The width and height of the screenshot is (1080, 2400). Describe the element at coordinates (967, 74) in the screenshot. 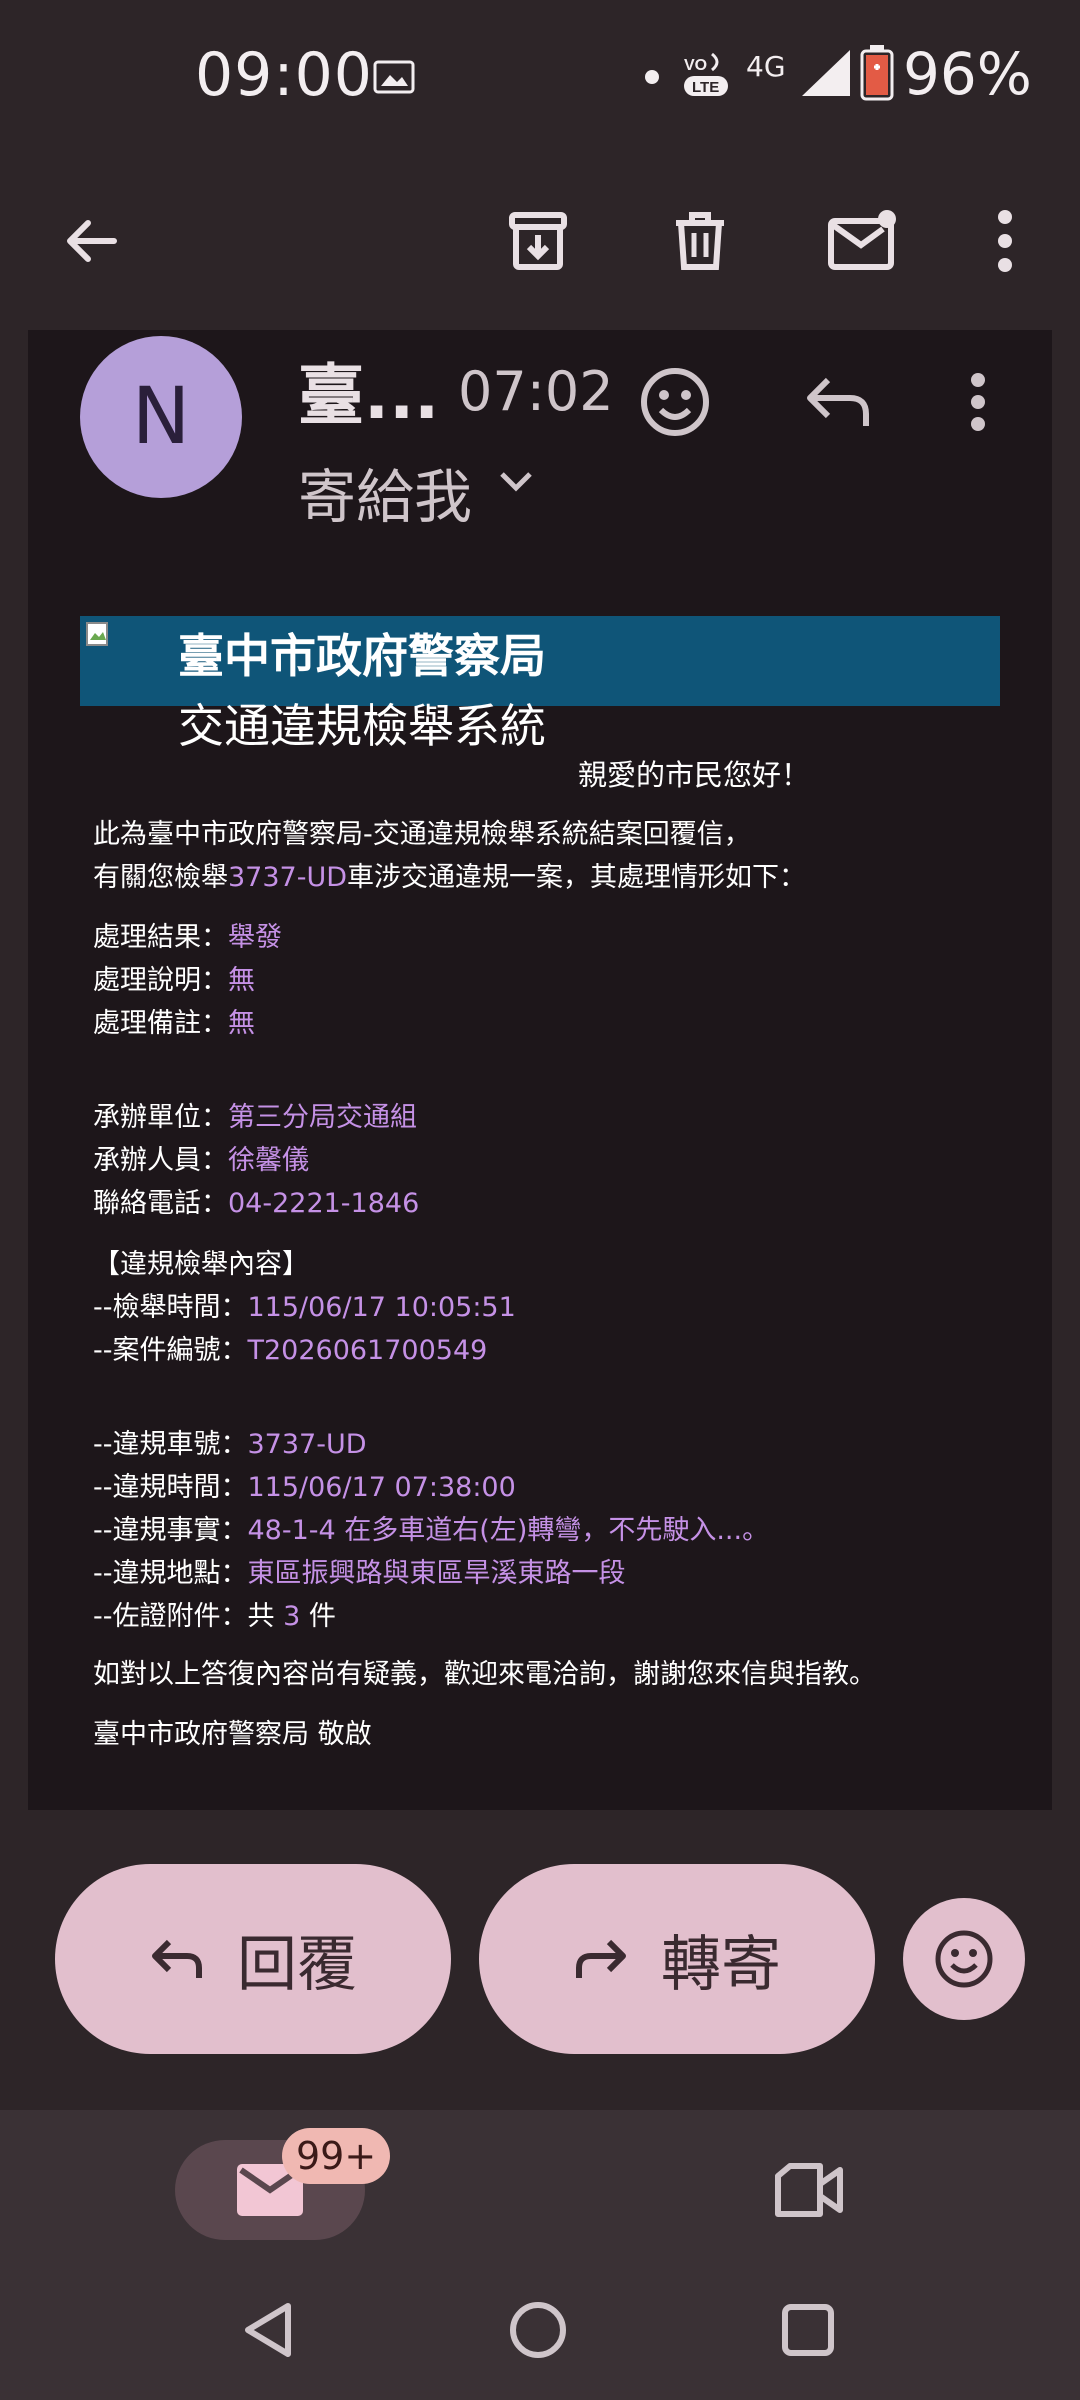

I see `battery-percent: 96%` at that location.